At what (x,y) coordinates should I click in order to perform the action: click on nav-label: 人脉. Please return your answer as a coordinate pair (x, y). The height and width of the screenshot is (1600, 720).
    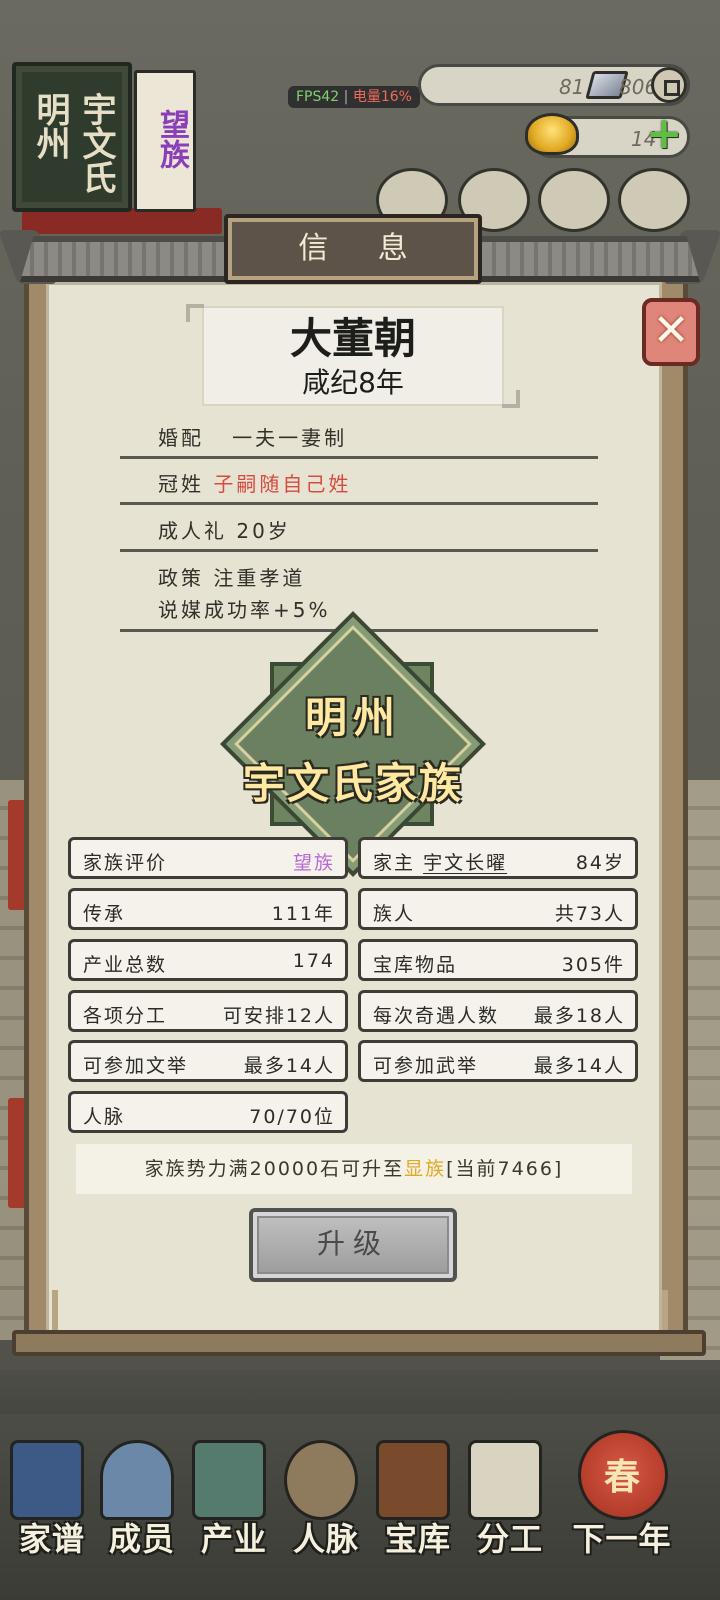
    Looking at the image, I should click on (325, 1539).